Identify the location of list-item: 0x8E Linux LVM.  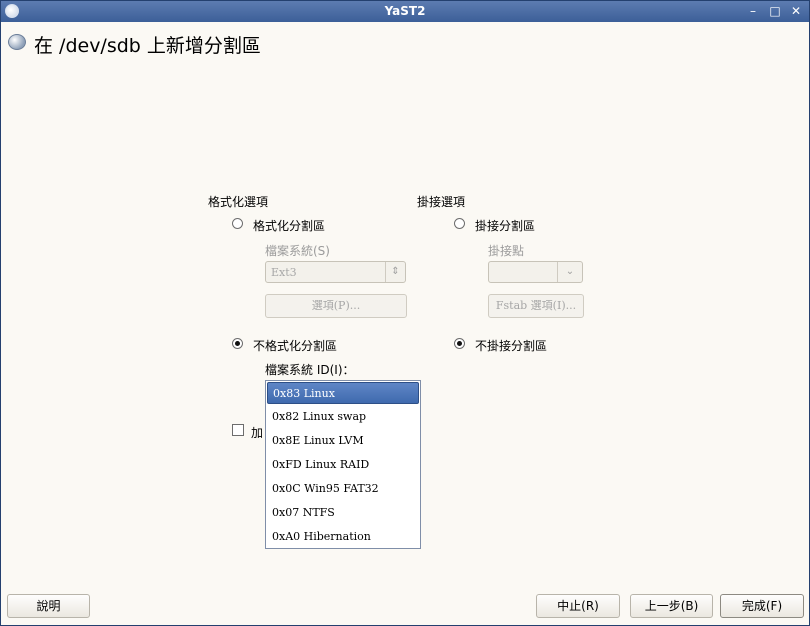
(343, 441).